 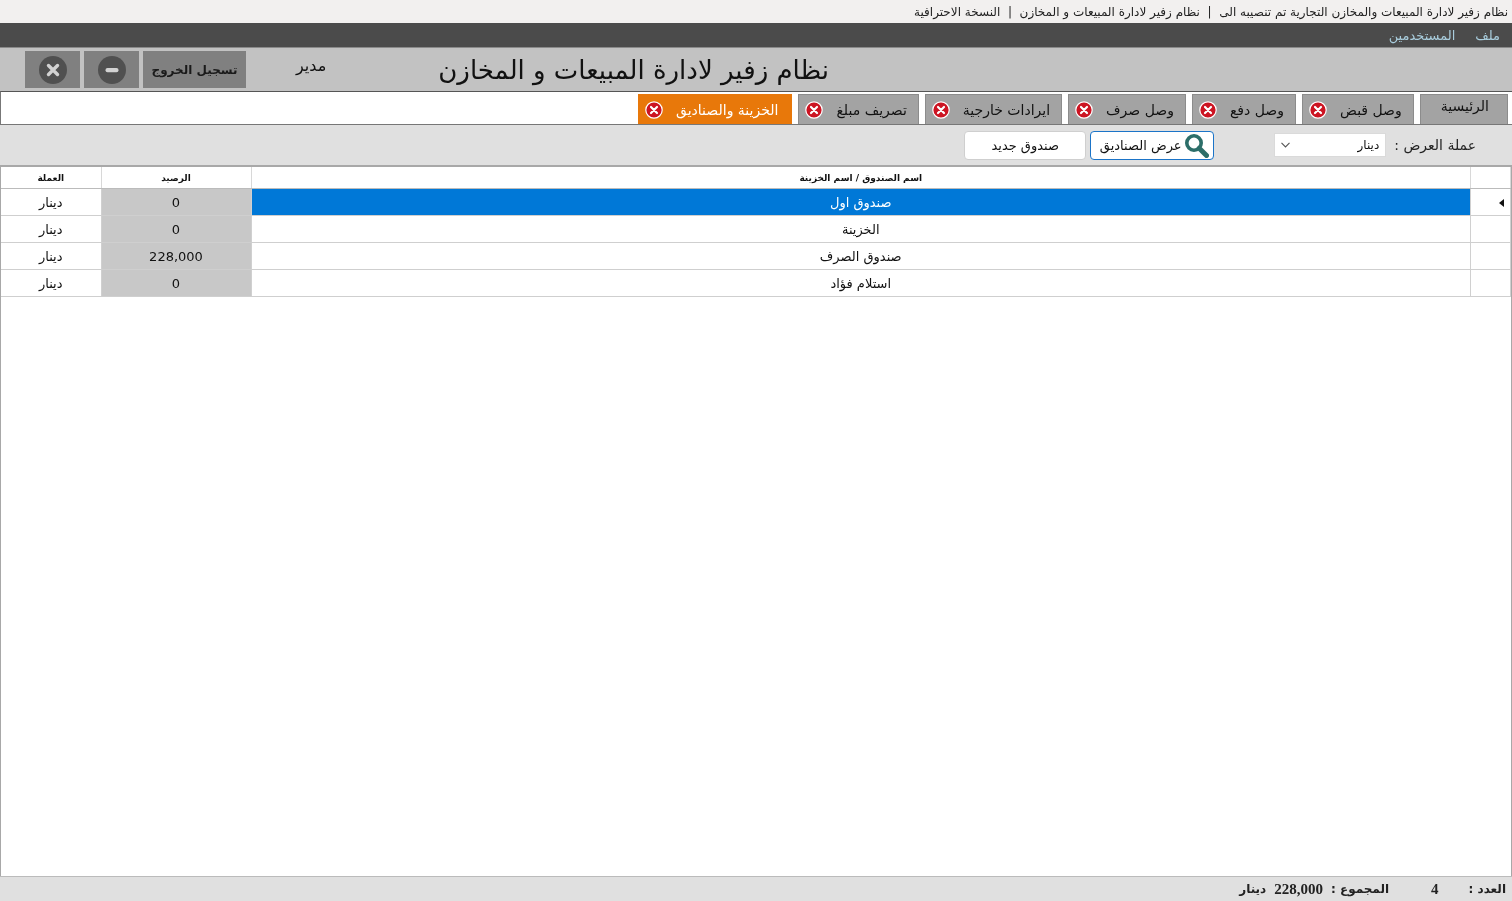 I want to click on total-label: المجموع :, so click(x=1360, y=889).